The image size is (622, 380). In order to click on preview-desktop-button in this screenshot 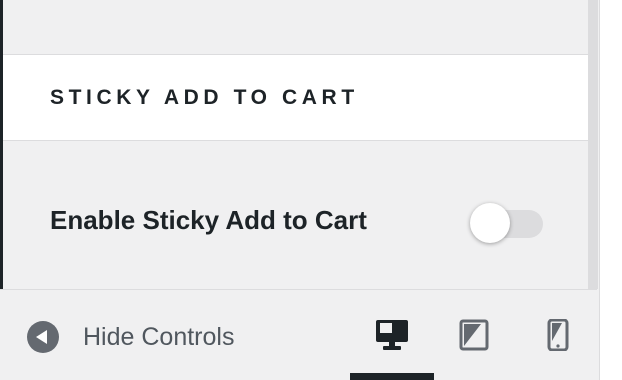, I will do `click(392, 335)`.